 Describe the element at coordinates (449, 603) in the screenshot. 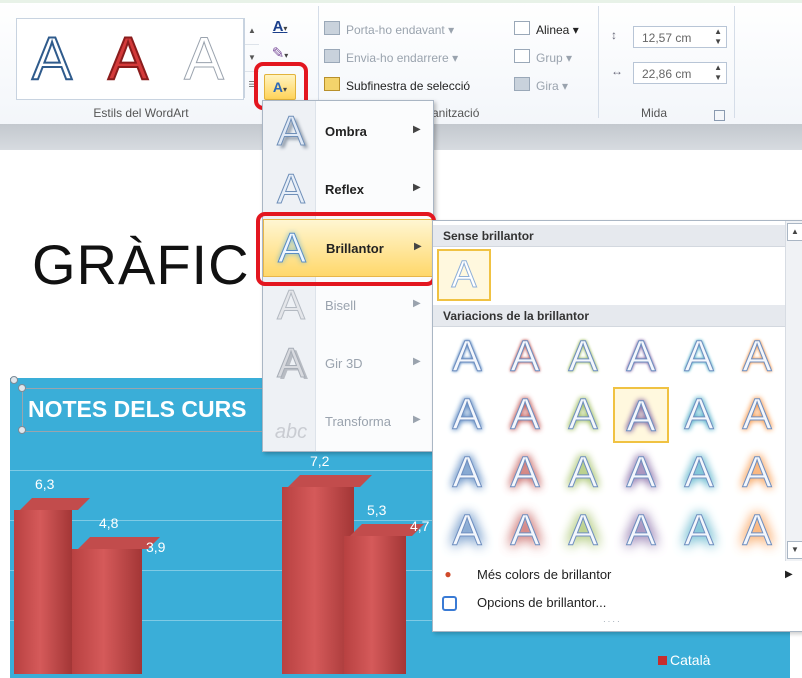

I see `glow-options-icon` at that location.